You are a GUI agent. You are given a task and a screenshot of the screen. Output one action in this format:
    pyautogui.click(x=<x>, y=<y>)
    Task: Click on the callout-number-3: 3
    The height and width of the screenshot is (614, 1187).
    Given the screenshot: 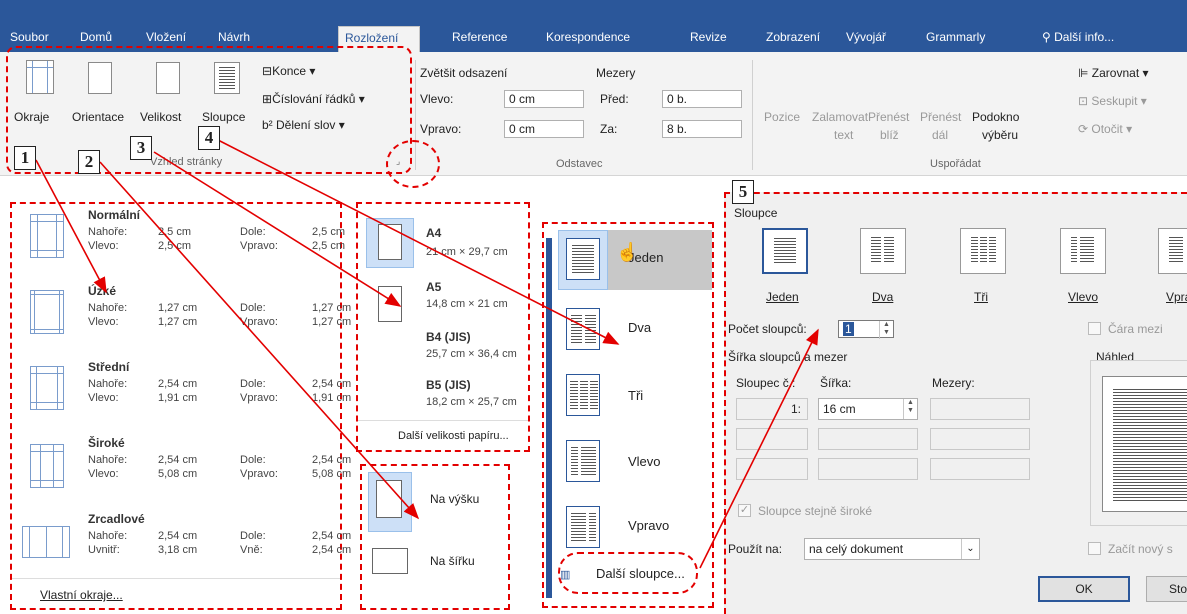 What is the action you would take?
    pyautogui.click(x=141, y=148)
    